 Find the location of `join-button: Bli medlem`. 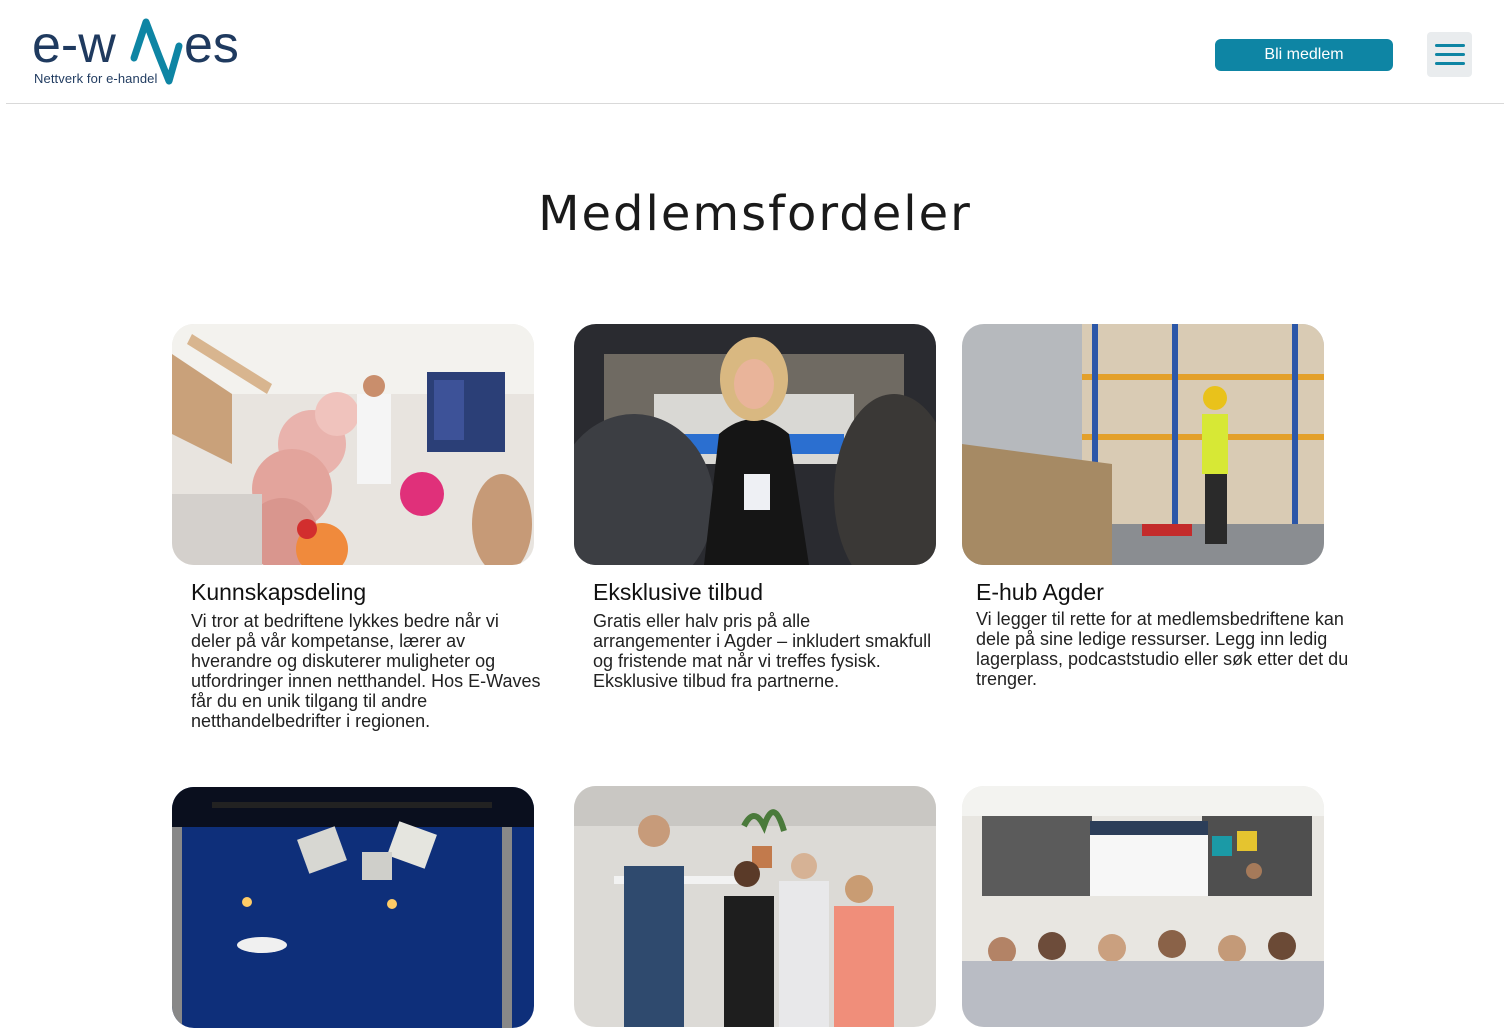

join-button: Bli medlem is located at coordinates (1304, 55).